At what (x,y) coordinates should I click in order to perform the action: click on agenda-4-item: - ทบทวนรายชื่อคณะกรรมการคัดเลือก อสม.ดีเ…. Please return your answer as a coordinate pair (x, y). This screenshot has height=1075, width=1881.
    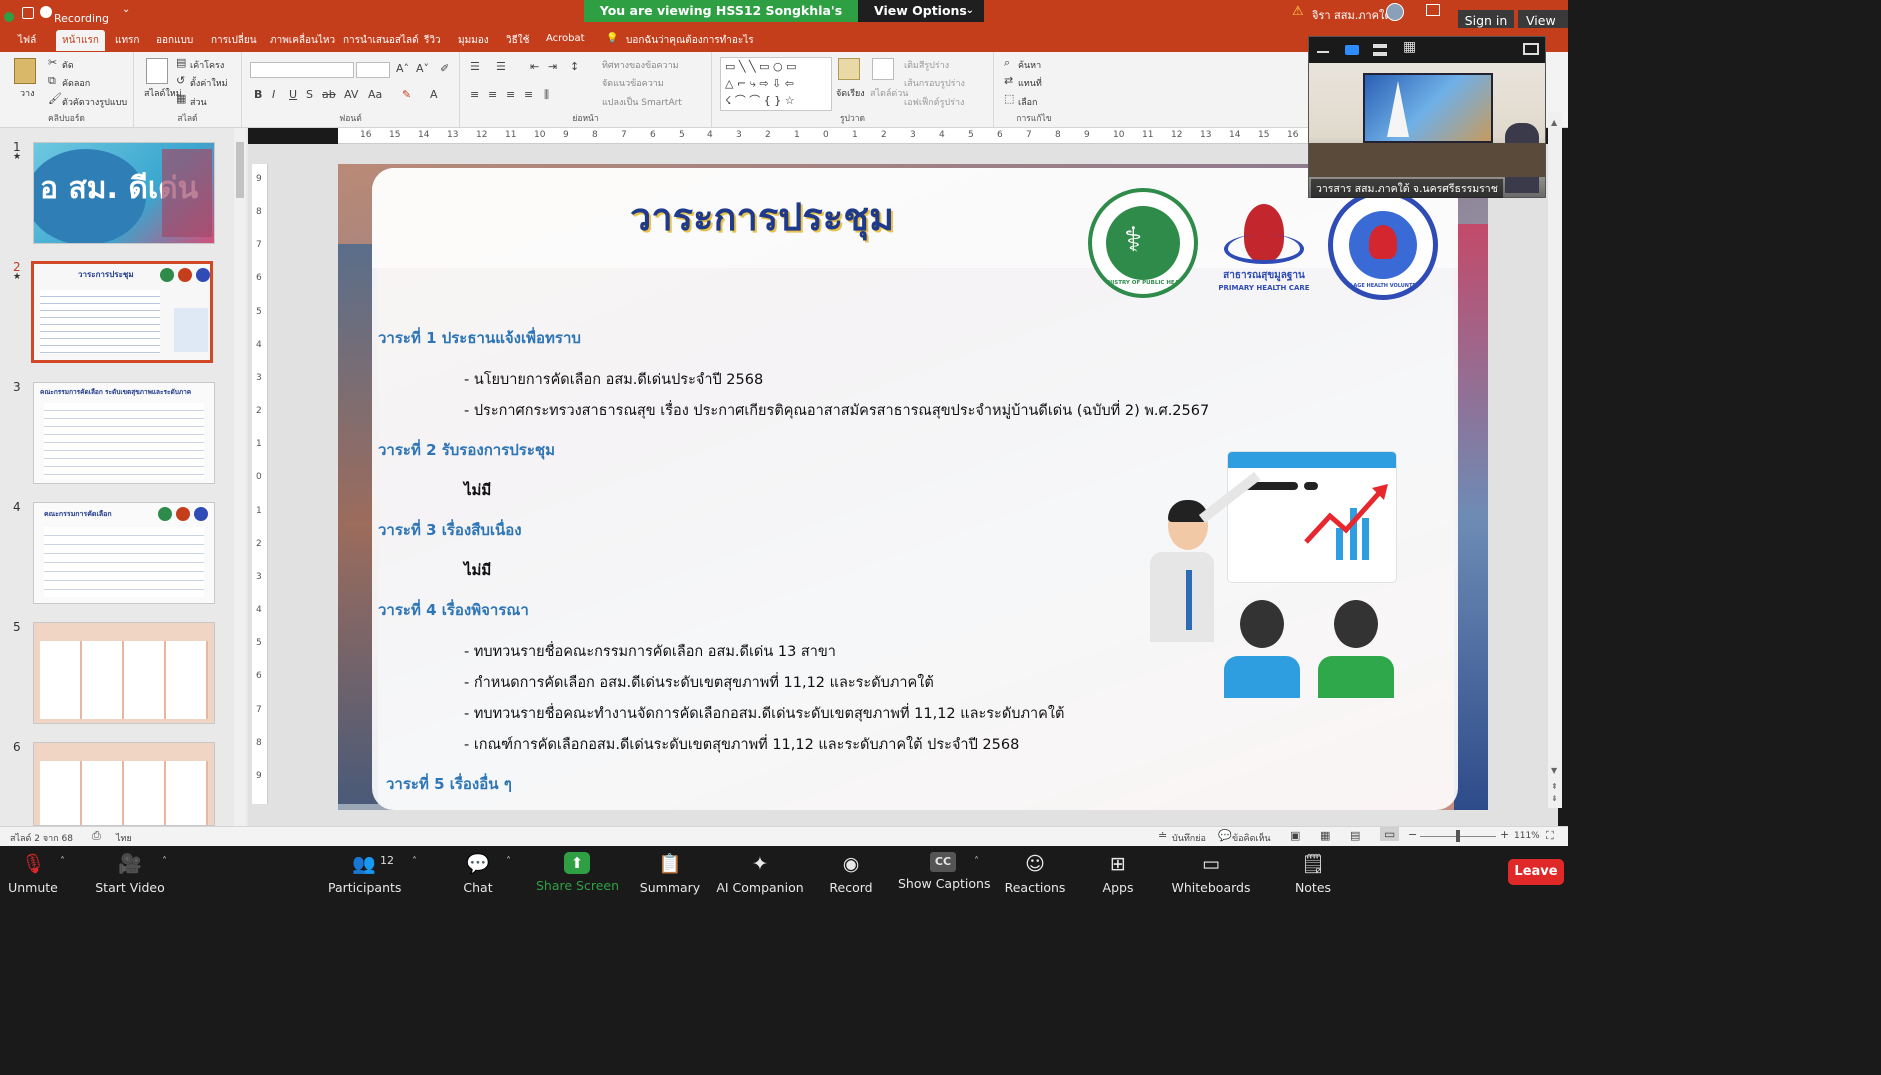
    Looking at the image, I should click on (650, 651).